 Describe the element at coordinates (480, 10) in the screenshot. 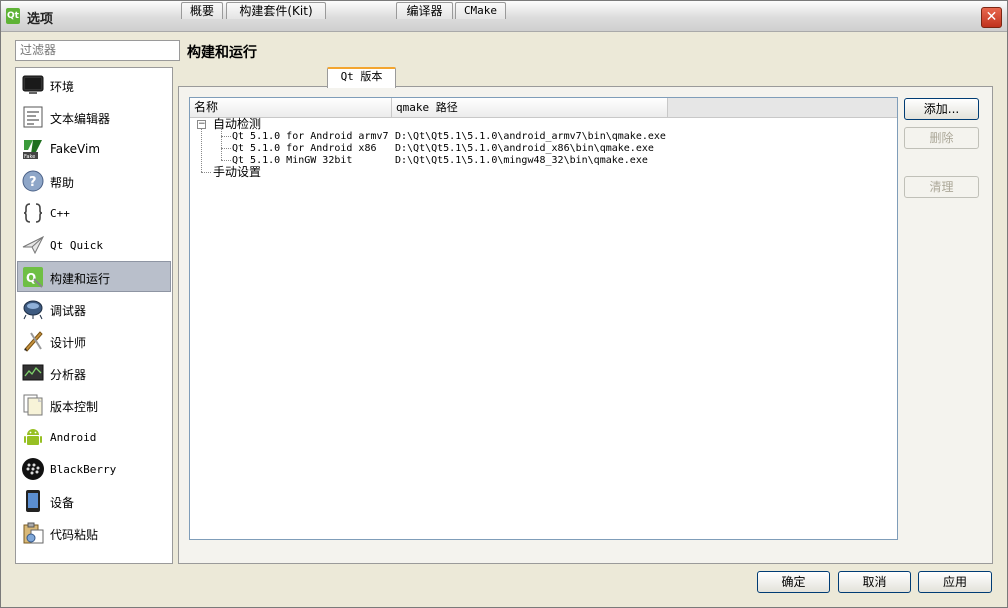

I see `tab-cmake: CMake` at that location.